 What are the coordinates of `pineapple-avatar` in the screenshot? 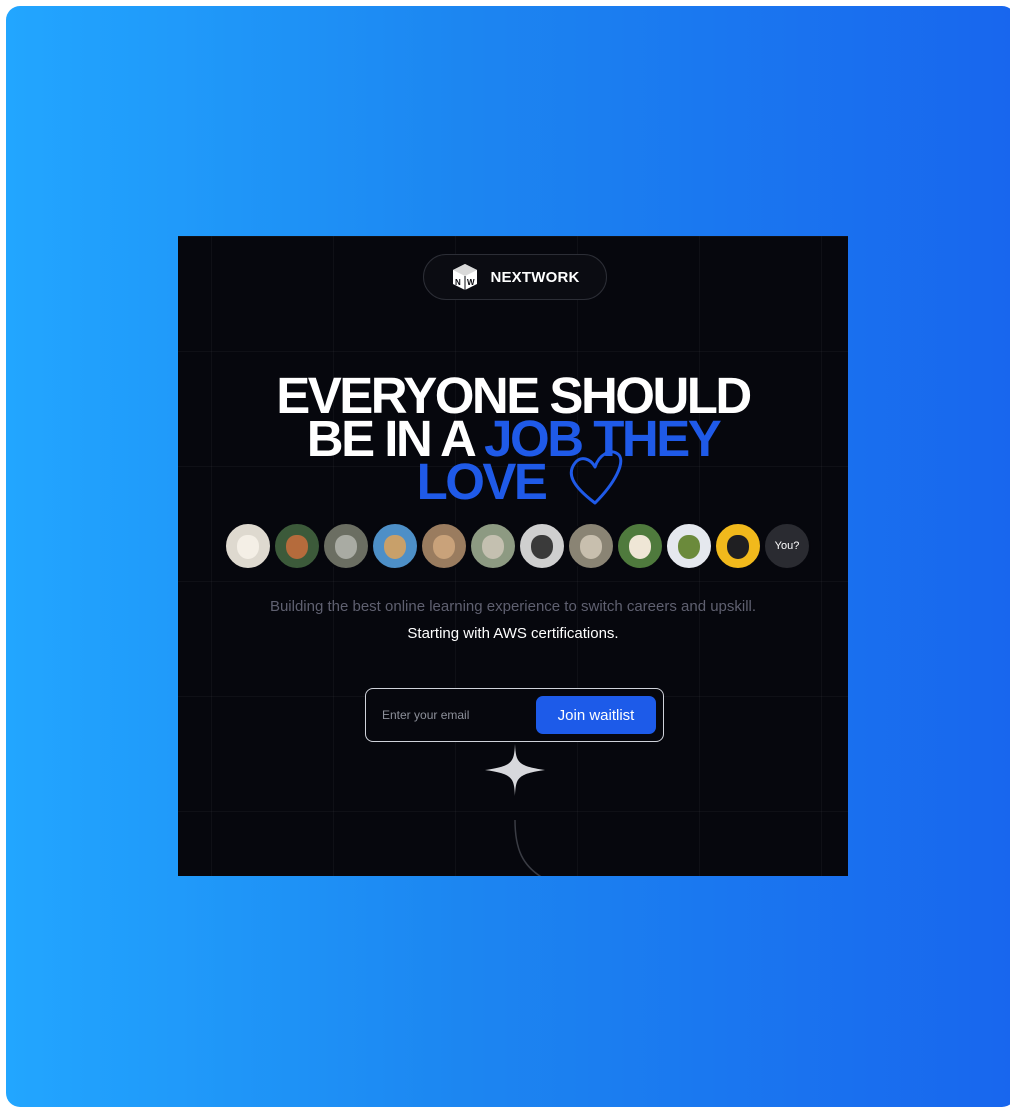 It's located at (689, 546).